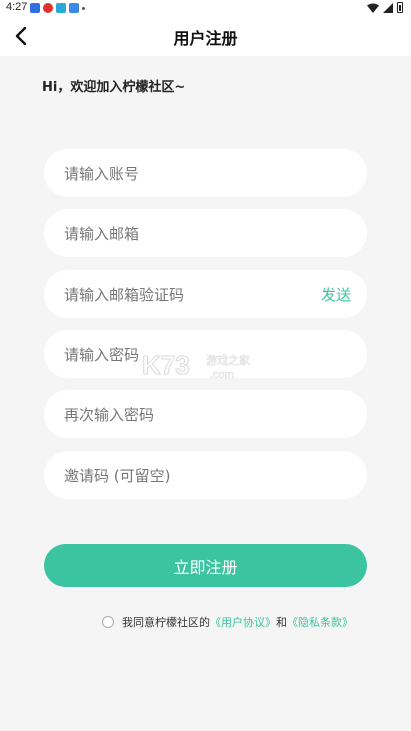 The height and width of the screenshot is (731, 411). I want to click on password-input, so click(184, 355).